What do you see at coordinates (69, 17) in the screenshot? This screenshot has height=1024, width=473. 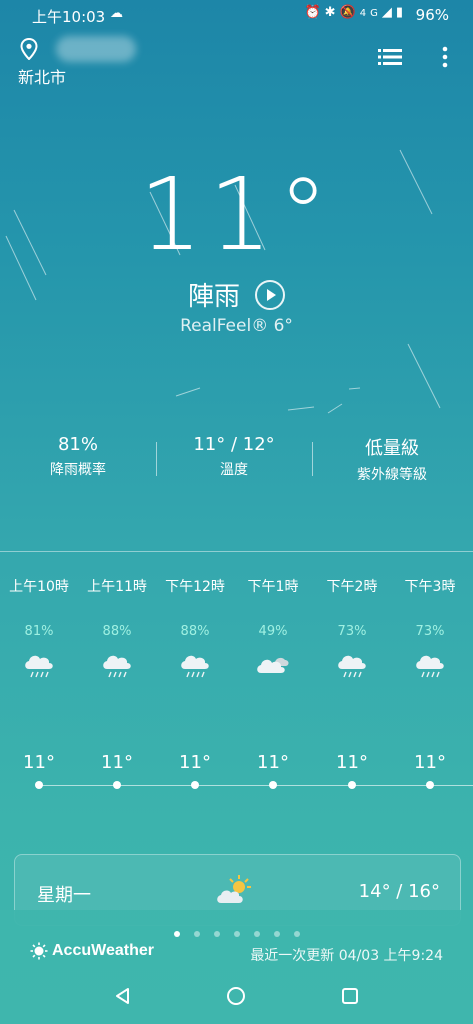 I see `status-time: 上午10:03` at bounding box center [69, 17].